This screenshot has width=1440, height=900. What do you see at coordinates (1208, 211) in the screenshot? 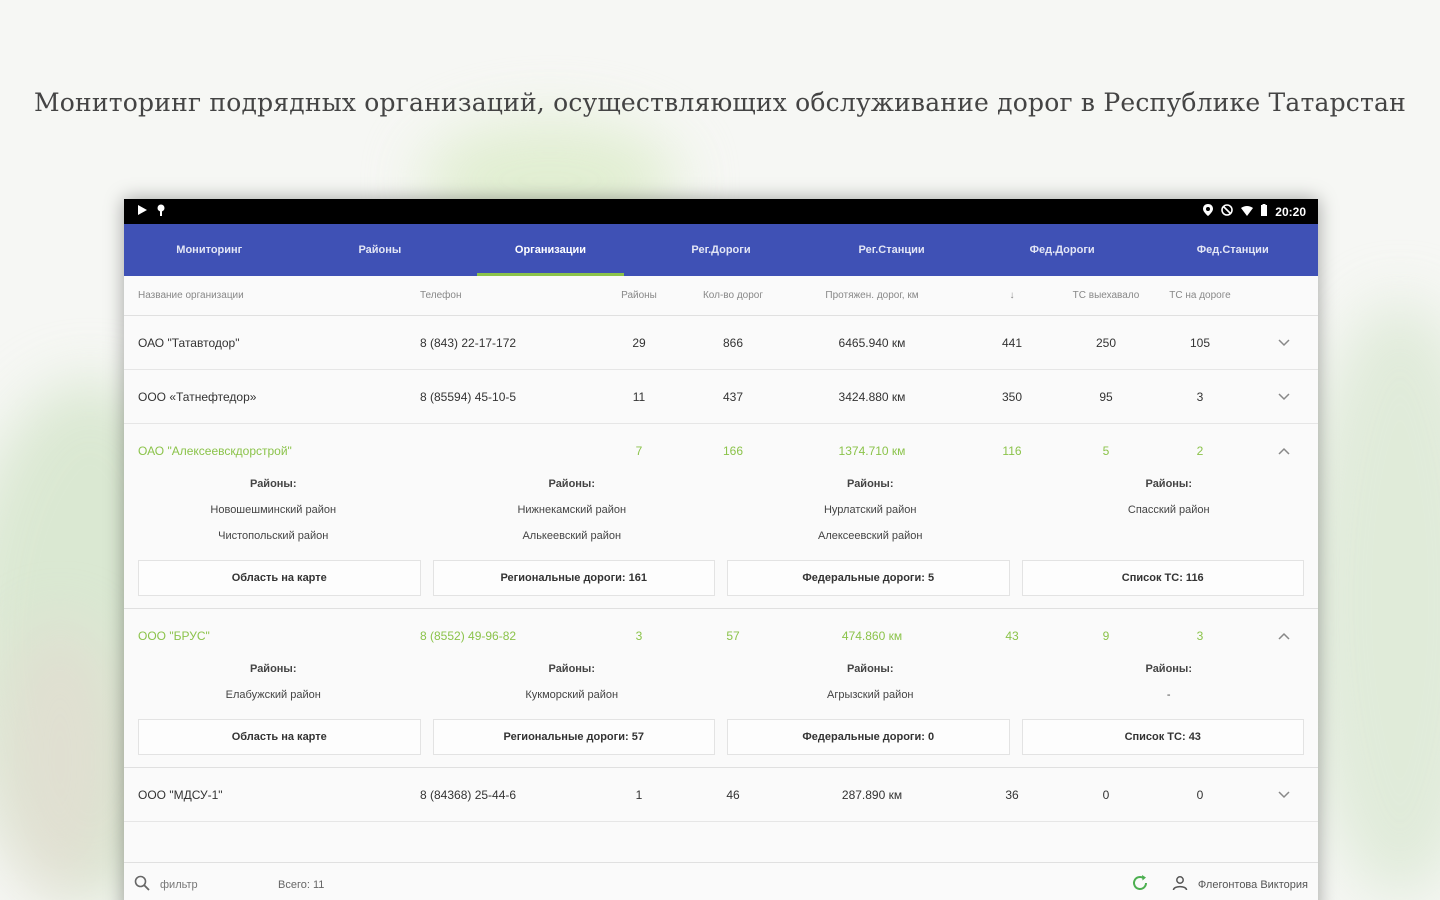
I see `location-icon` at bounding box center [1208, 211].